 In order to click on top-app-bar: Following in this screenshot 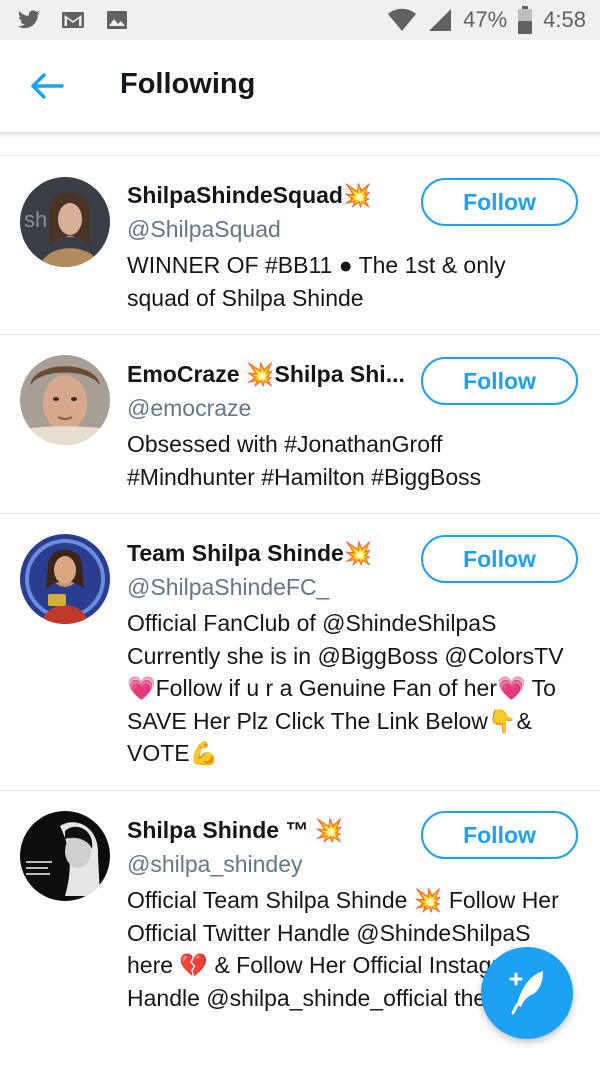, I will do `click(300, 87)`.